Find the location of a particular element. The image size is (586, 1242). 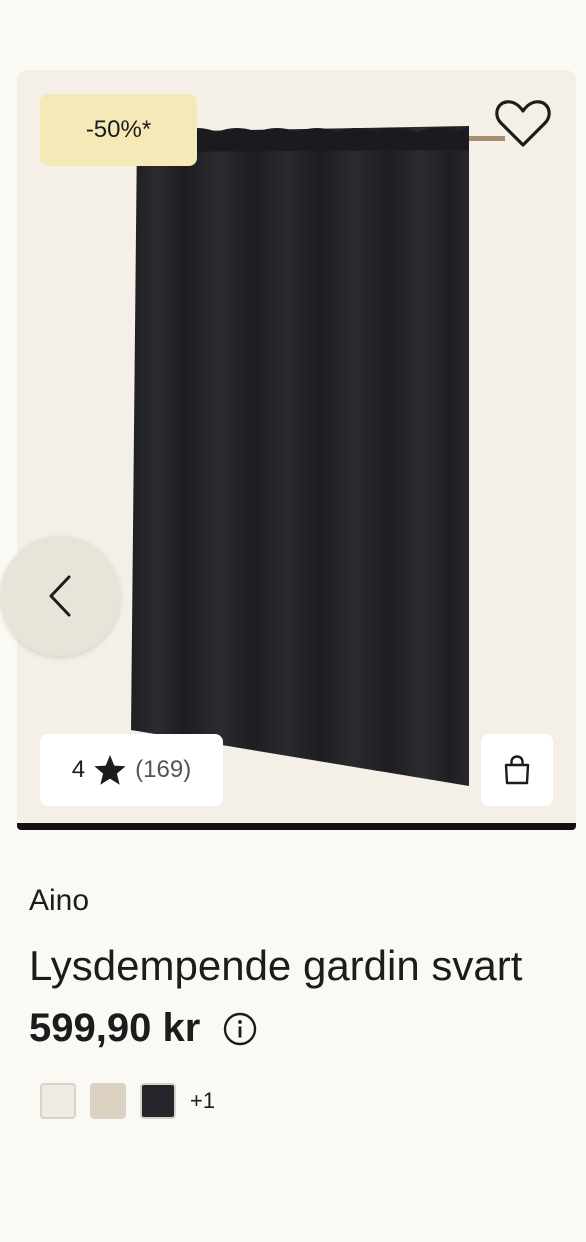

discount-badge: -50%* is located at coordinates (118, 130).